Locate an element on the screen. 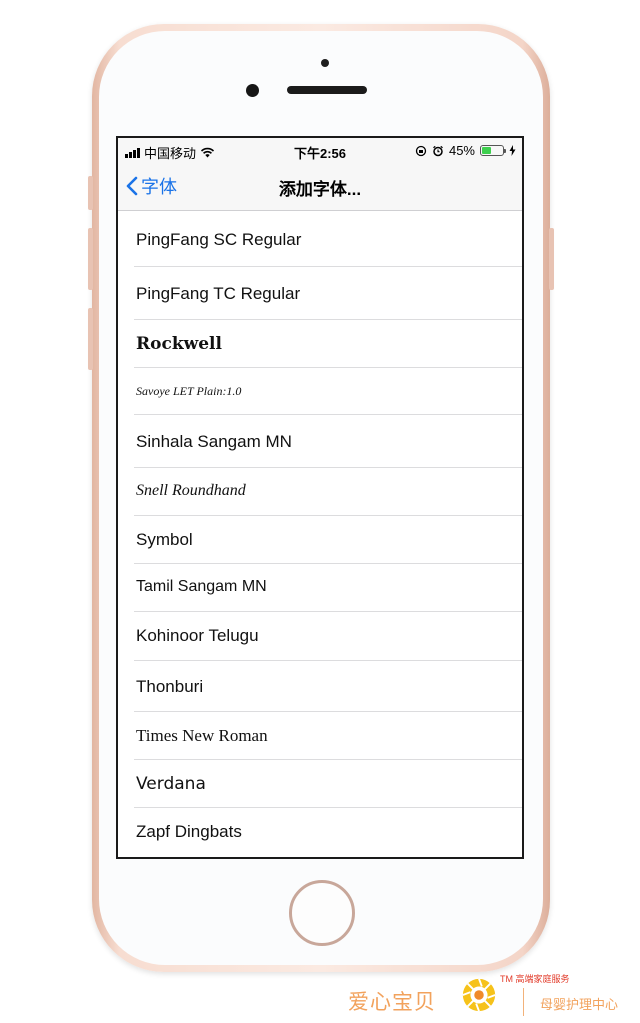 This screenshot has width=640, height=1023. status-right: 45% is located at coordinates (465, 150).